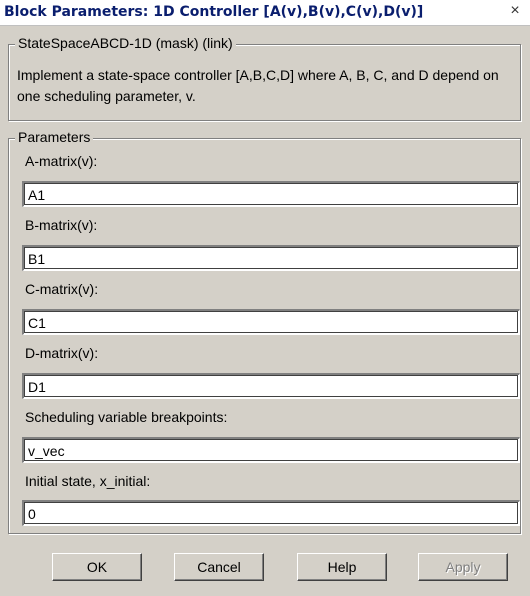 The width and height of the screenshot is (530, 596). Describe the element at coordinates (271, 386) in the screenshot. I see `d-matrix-input: D1` at that location.